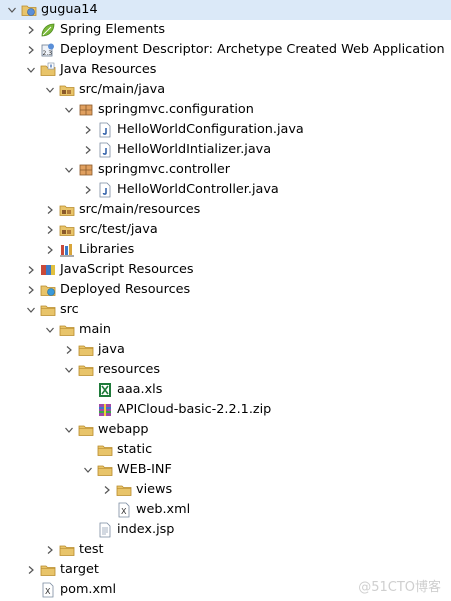  I want to click on tree-item-label: HelloWorldConfiguration.java, so click(210, 129).